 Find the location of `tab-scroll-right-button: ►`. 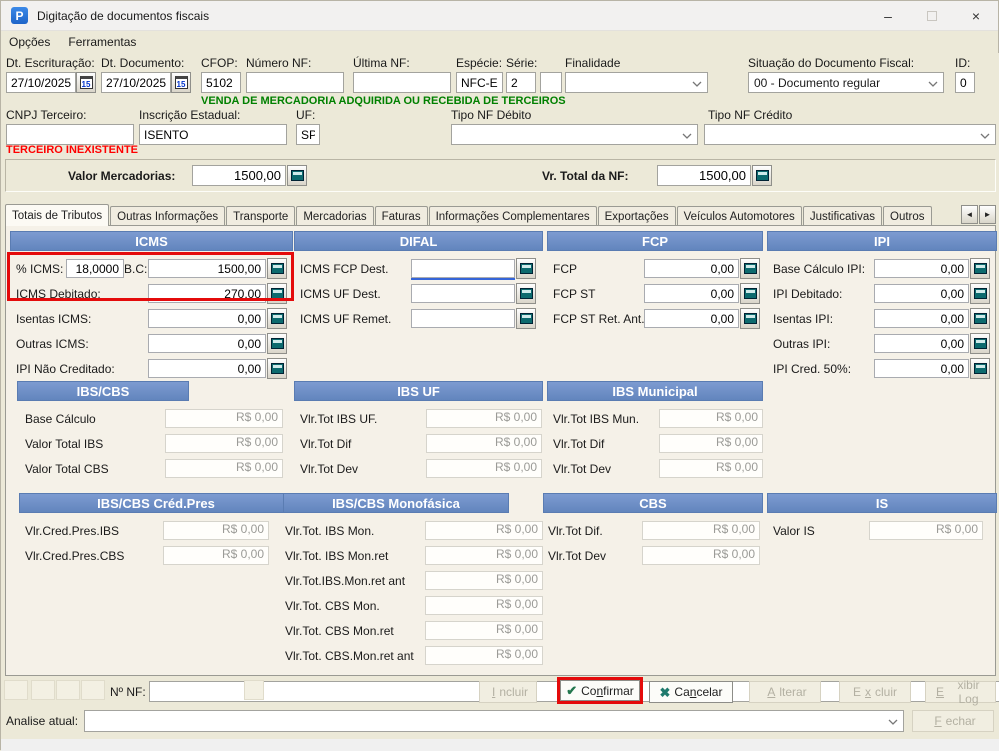

tab-scroll-right-button: ► is located at coordinates (987, 214).